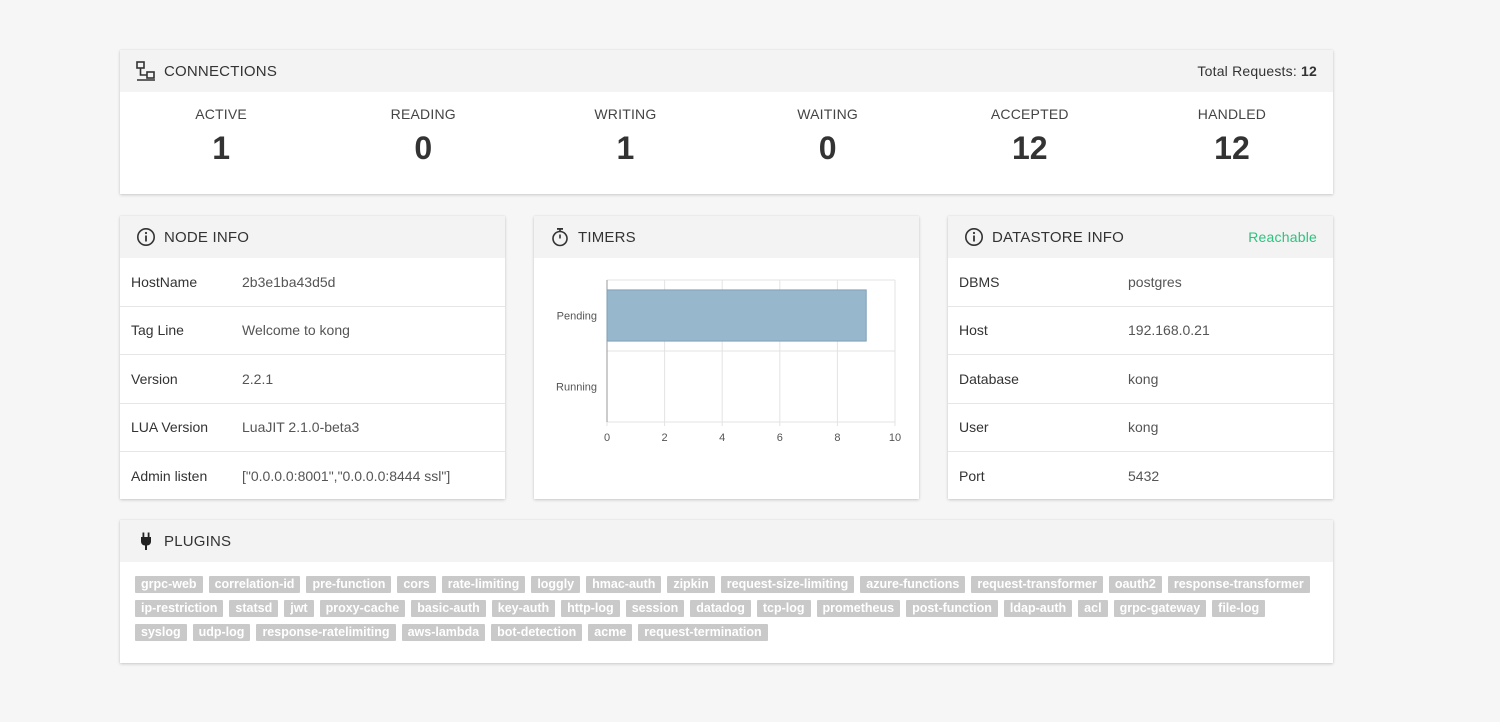  I want to click on plugin-tag: pre-function, so click(349, 584).